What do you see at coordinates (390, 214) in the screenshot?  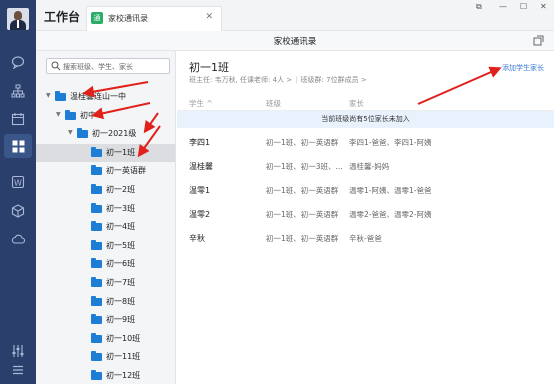 I see `student-parents: 温零2-爸爸、温零2-阿姨` at bounding box center [390, 214].